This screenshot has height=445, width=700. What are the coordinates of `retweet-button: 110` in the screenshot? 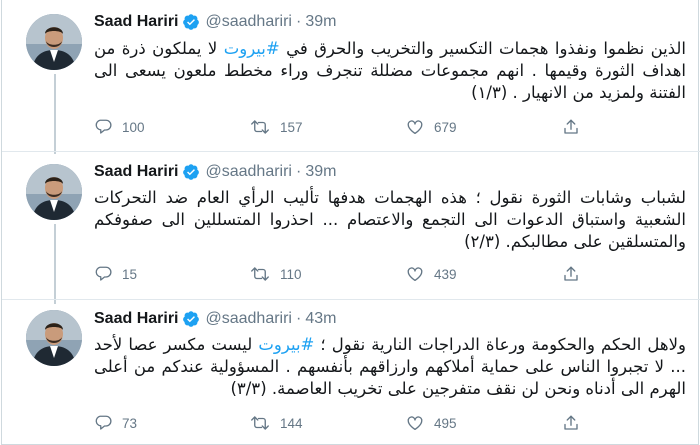 It's located at (276, 274).